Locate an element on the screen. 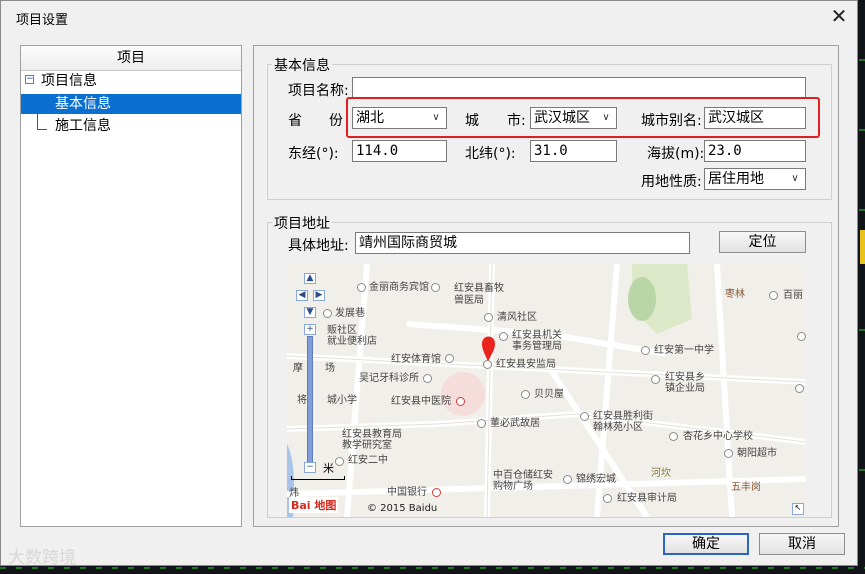 The width and height of the screenshot is (865, 574). address-label: 具体地址: is located at coordinates (318, 246).